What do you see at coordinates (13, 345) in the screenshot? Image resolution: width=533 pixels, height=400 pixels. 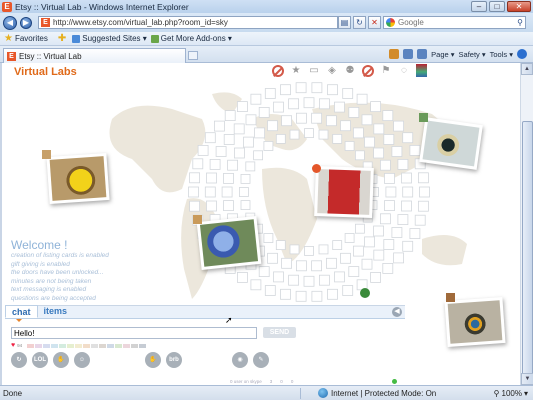 I see `heart-icon: ♥` at bounding box center [13, 345].